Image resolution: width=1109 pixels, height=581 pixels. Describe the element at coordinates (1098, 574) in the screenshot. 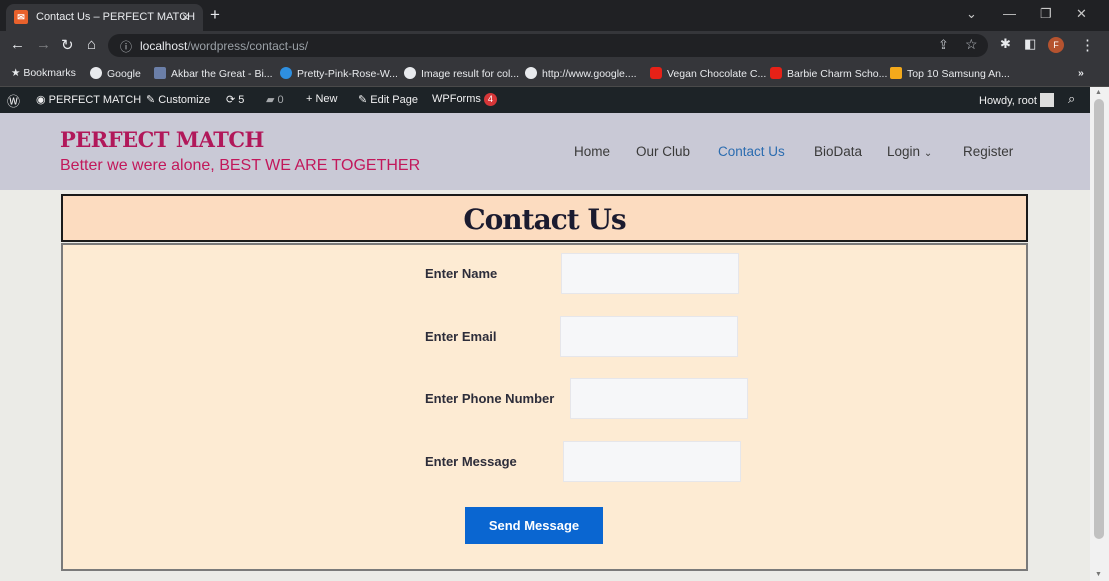

I see `scroll-down-icon: ▼` at that location.